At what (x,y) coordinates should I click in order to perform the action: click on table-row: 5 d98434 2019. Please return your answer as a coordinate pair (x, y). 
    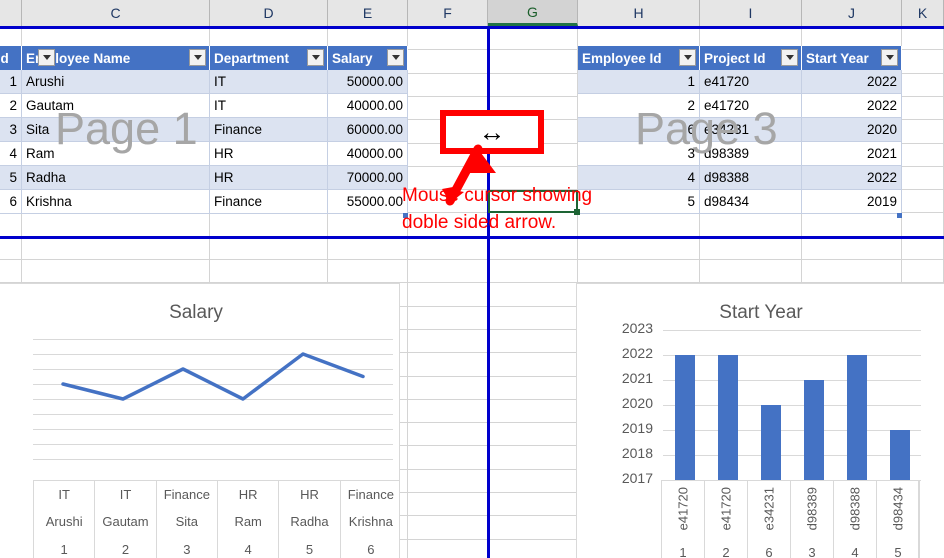
    Looking at the image, I should click on (740, 202).